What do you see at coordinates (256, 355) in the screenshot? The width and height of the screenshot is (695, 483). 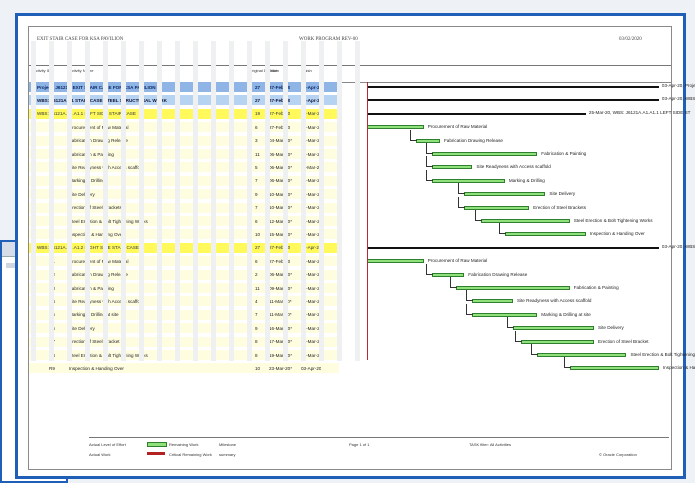 I see `cell-dur: 8` at bounding box center [256, 355].